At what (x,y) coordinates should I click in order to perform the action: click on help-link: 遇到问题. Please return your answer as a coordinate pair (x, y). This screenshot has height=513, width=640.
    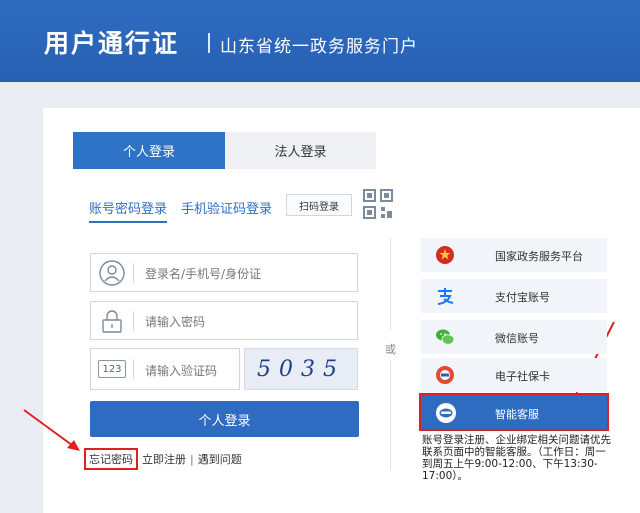
    Looking at the image, I should click on (220, 459).